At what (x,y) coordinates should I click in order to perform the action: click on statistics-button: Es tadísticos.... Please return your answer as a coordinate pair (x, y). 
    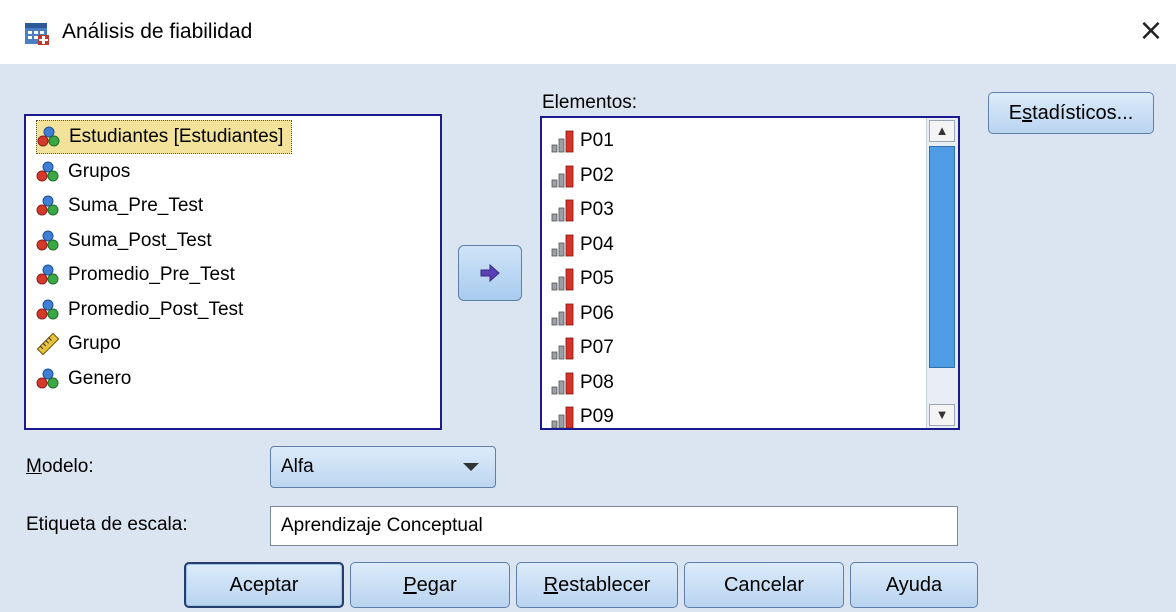
    Looking at the image, I should click on (1071, 113).